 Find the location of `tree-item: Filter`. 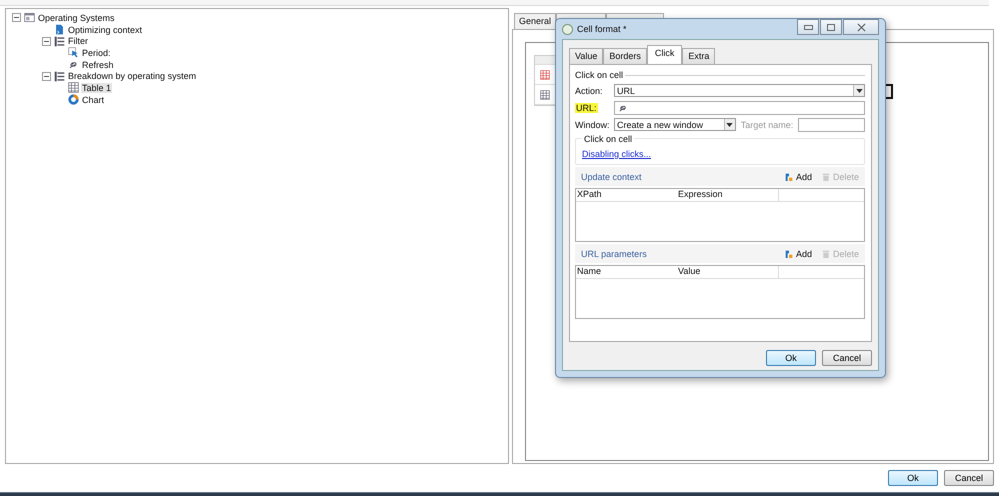

tree-item: Filter is located at coordinates (78, 41).